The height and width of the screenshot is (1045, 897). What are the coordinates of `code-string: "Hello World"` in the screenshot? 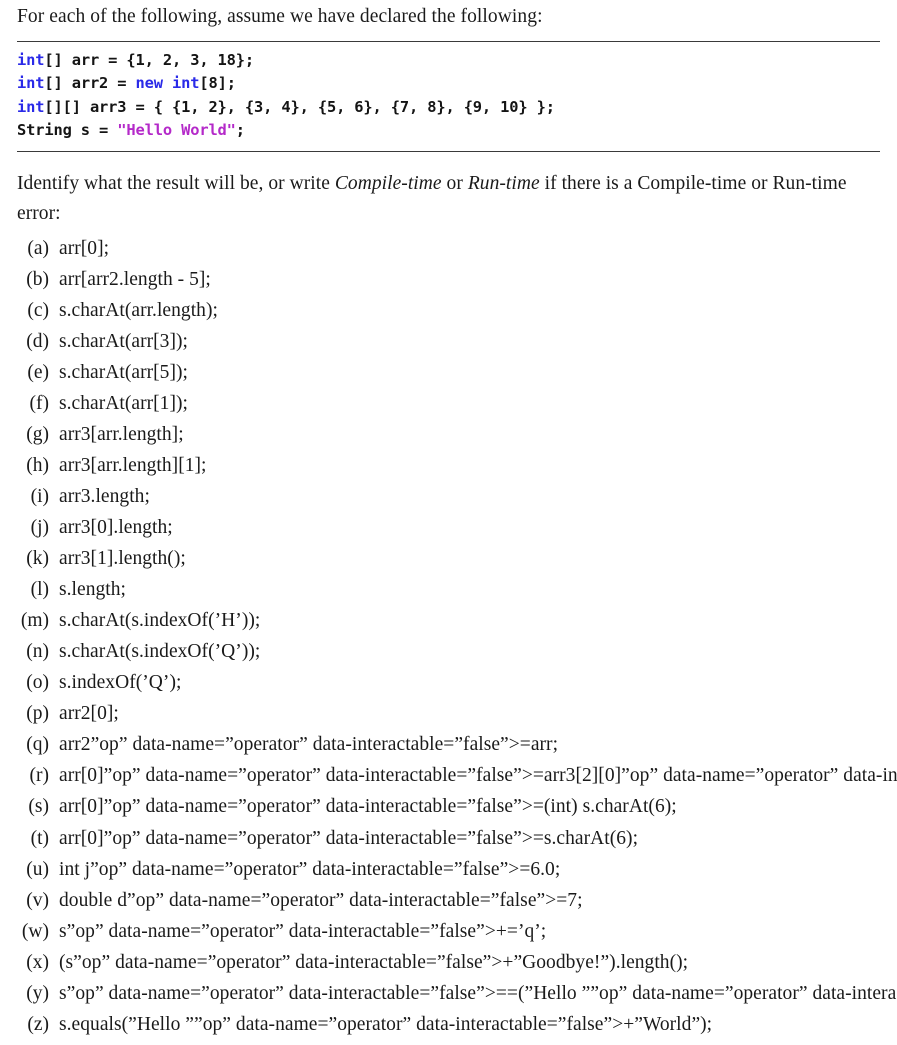 It's located at (176, 130).